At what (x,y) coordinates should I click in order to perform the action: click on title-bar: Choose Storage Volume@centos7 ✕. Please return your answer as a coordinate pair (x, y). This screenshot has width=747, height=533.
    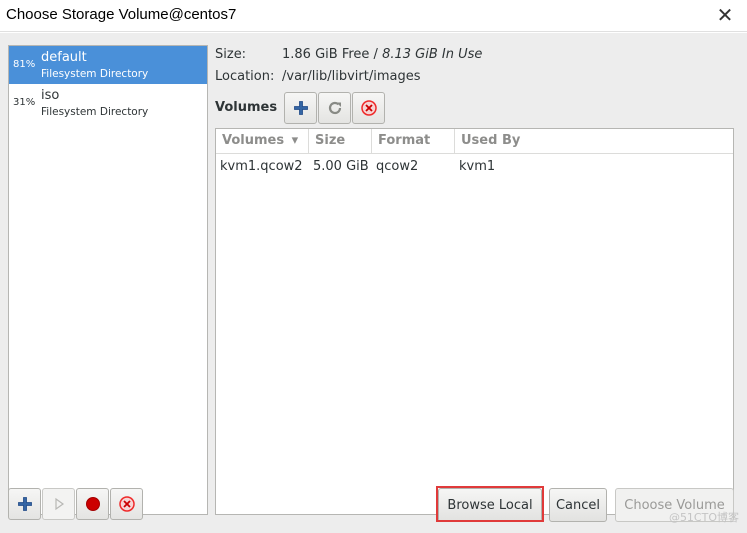
    Looking at the image, I should click on (373, 16).